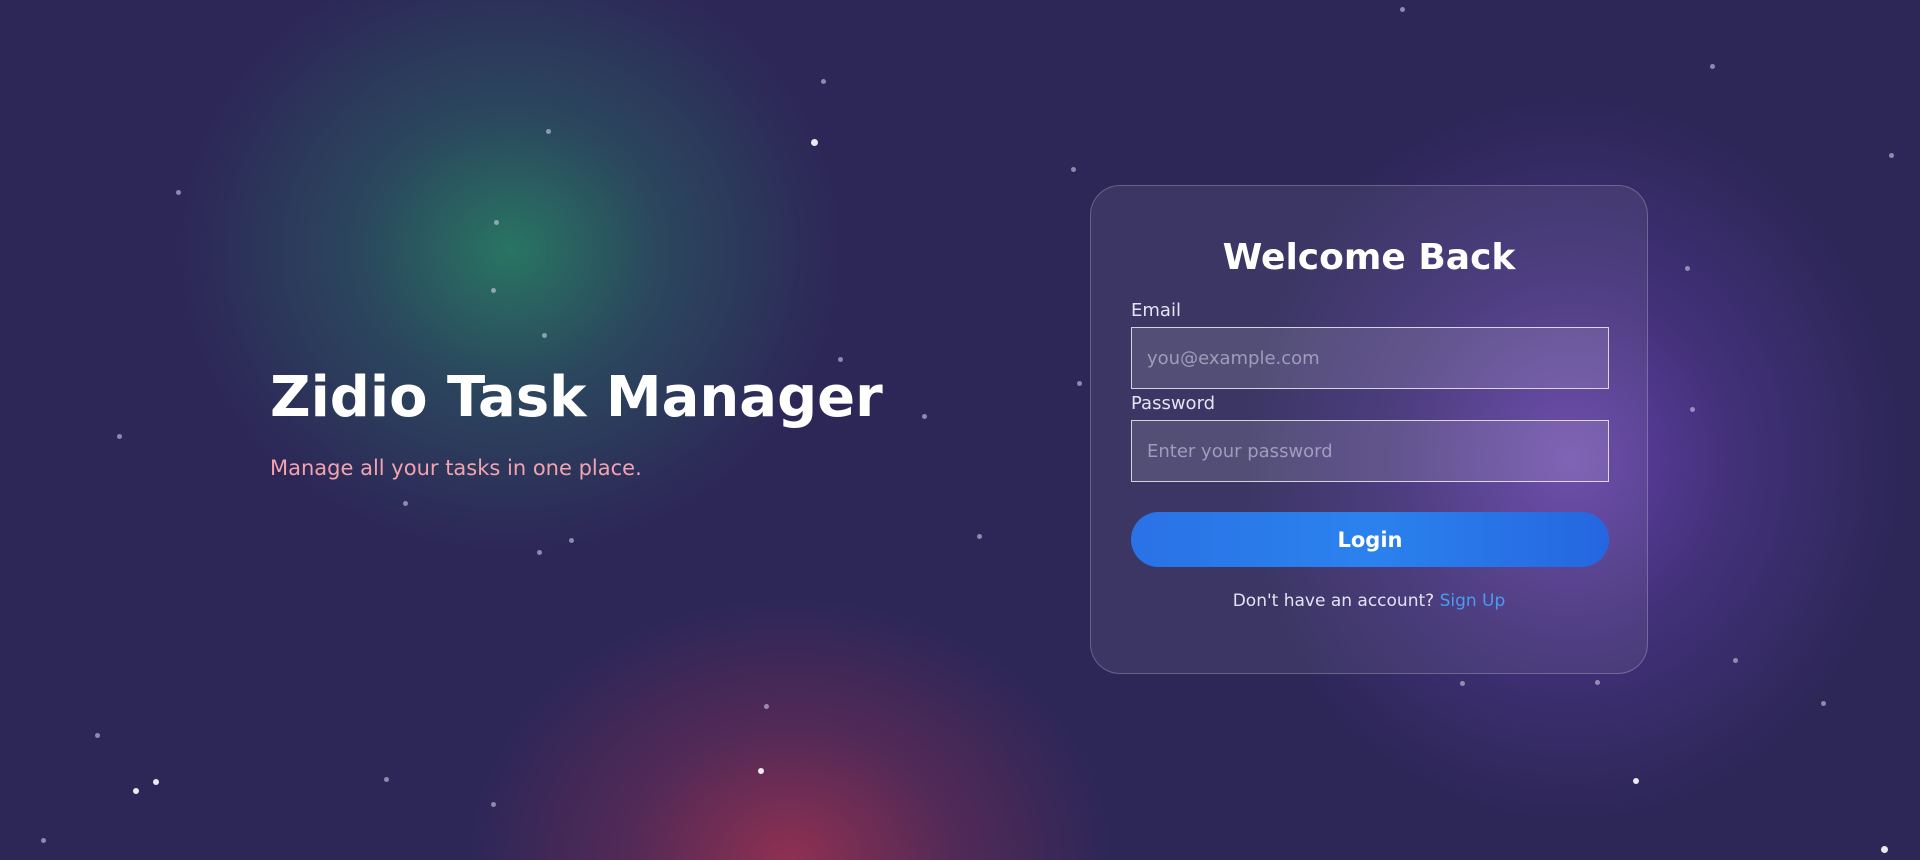 This screenshot has width=1920, height=860. I want to click on signup-link: Sign Up, so click(1473, 601).